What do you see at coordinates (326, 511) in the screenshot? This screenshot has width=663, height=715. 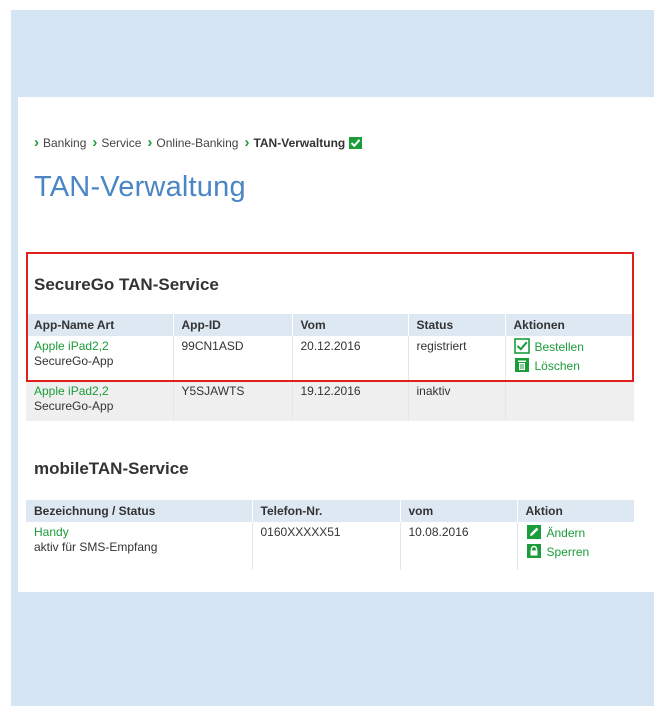 I see `column-header-telefon: Telefon-Nr.` at bounding box center [326, 511].